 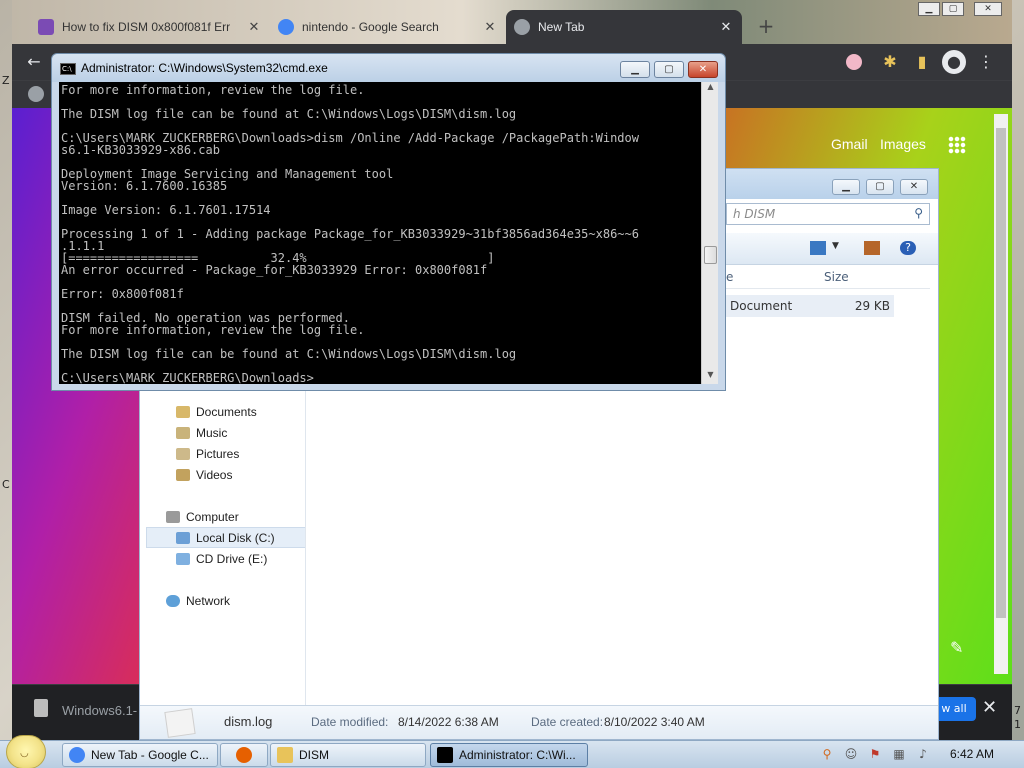 What do you see at coordinates (903, 144) in the screenshot?
I see `images-link: Images` at bounding box center [903, 144].